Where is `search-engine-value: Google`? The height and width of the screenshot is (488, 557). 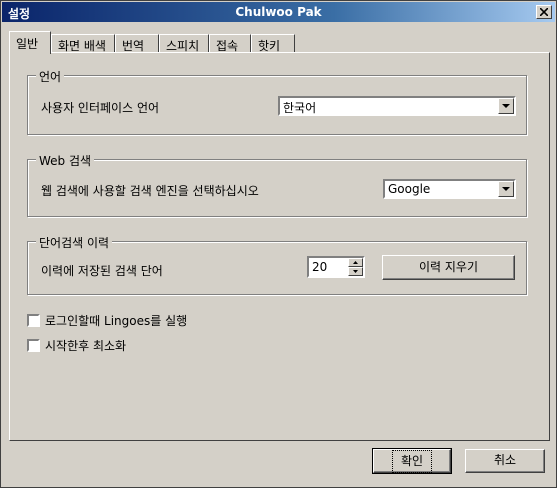 search-engine-value: Google is located at coordinates (409, 189).